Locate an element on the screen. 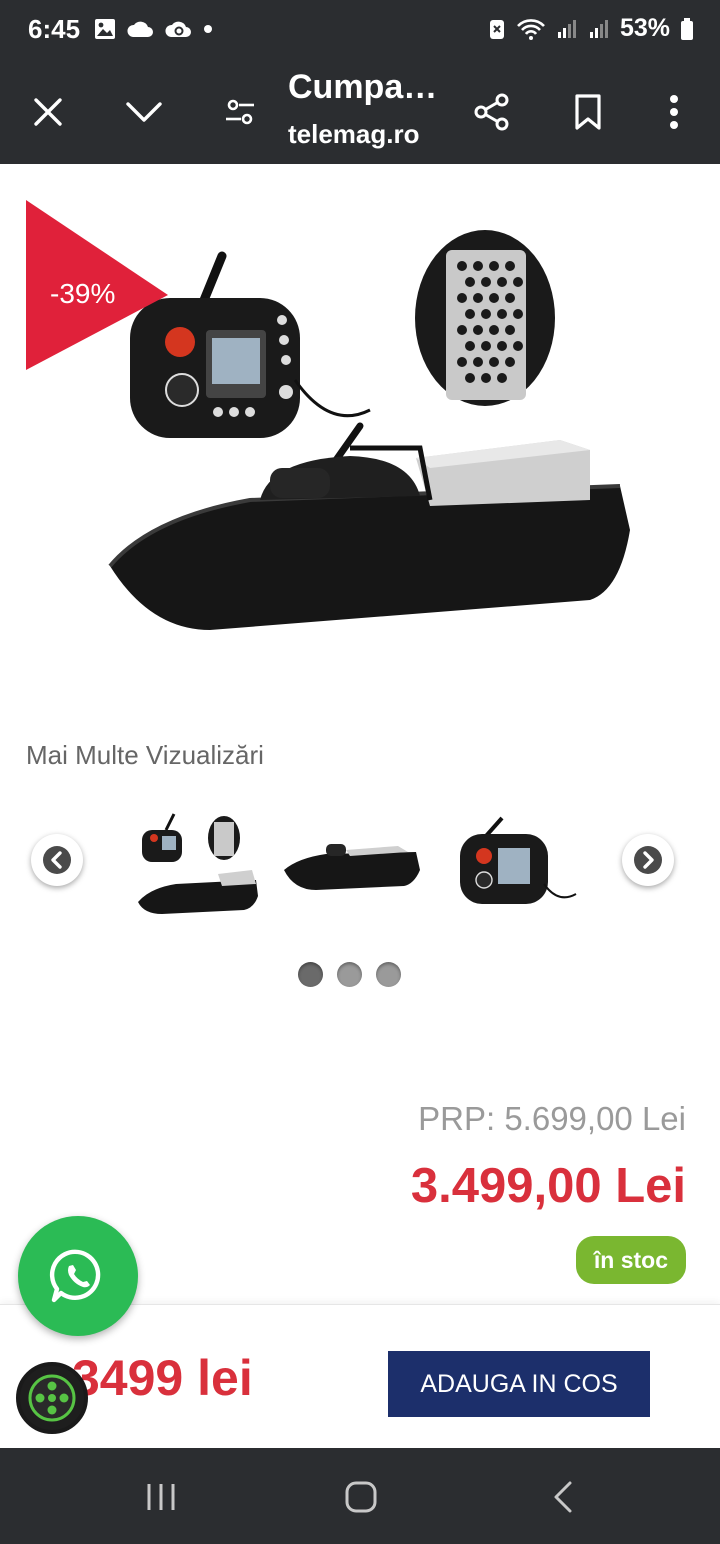  chevron-down-icon is located at coordinates (144, 112).